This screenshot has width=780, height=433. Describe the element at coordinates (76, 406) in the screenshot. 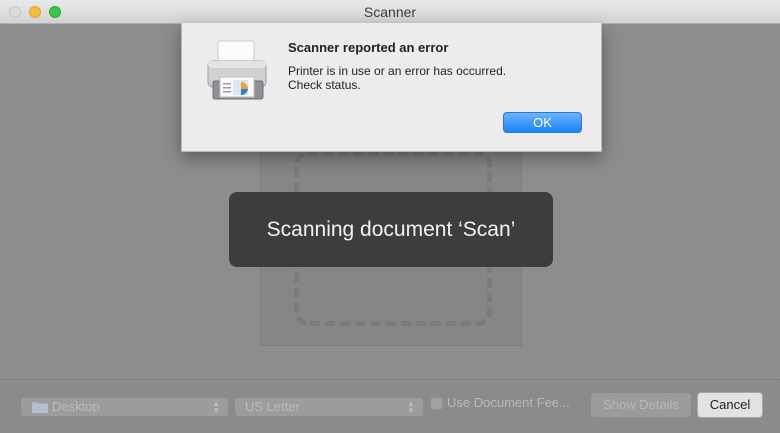

I see `location-value: Desktop` at that location.